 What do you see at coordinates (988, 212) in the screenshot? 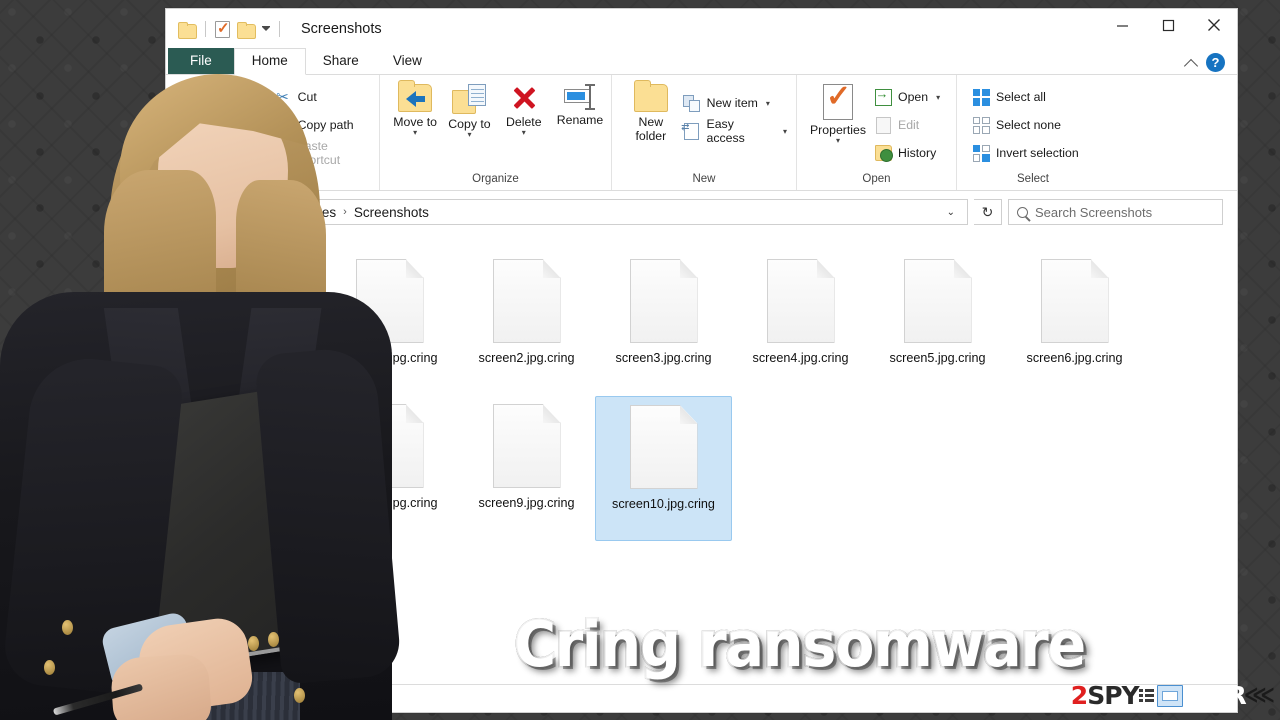
I see `refresh-button: ↻` at bounding box center [988, 212].